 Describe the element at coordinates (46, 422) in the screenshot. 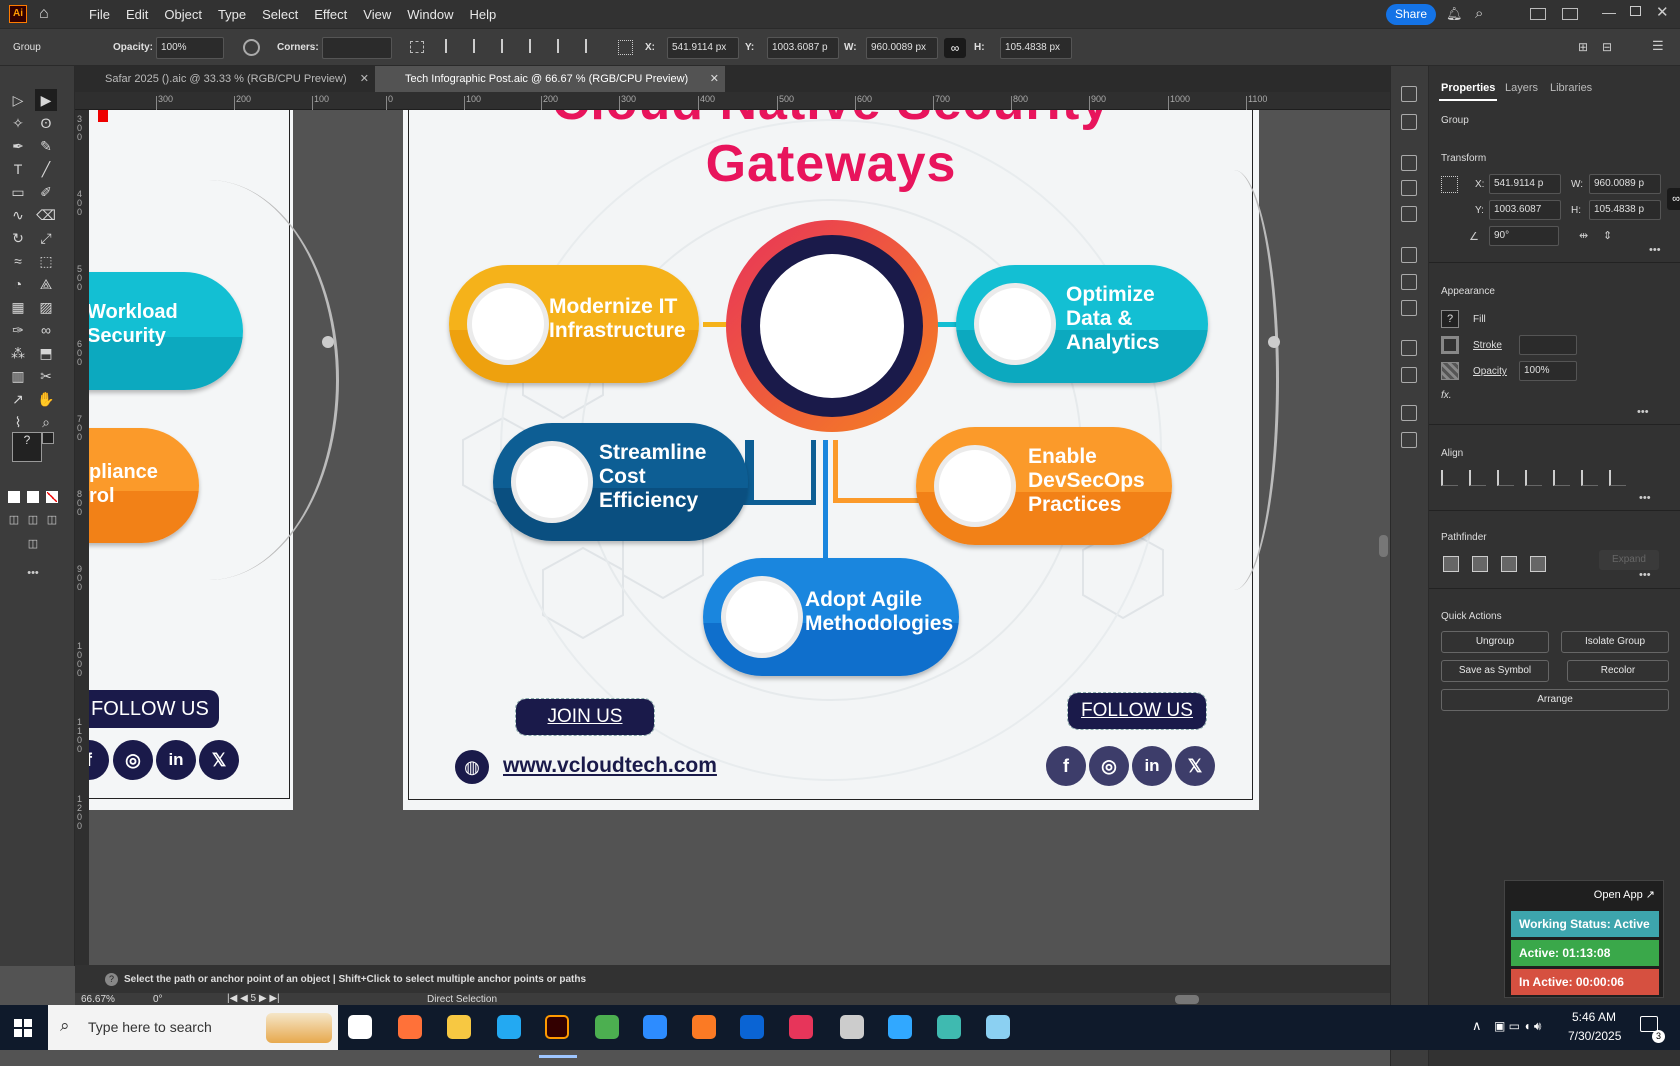

I see `zoom-tool-icon: ⌕` at that location.